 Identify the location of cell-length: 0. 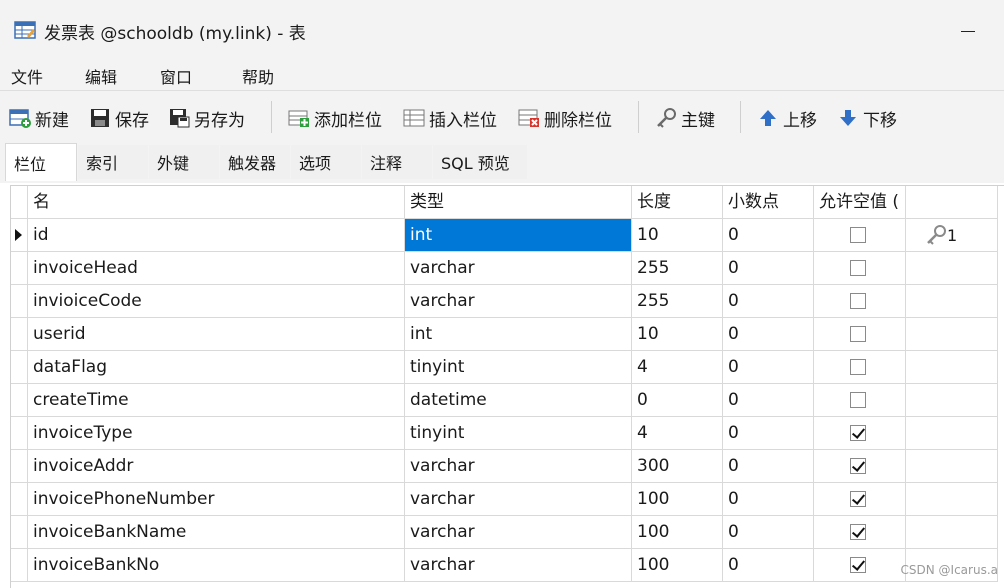
(677, 400).